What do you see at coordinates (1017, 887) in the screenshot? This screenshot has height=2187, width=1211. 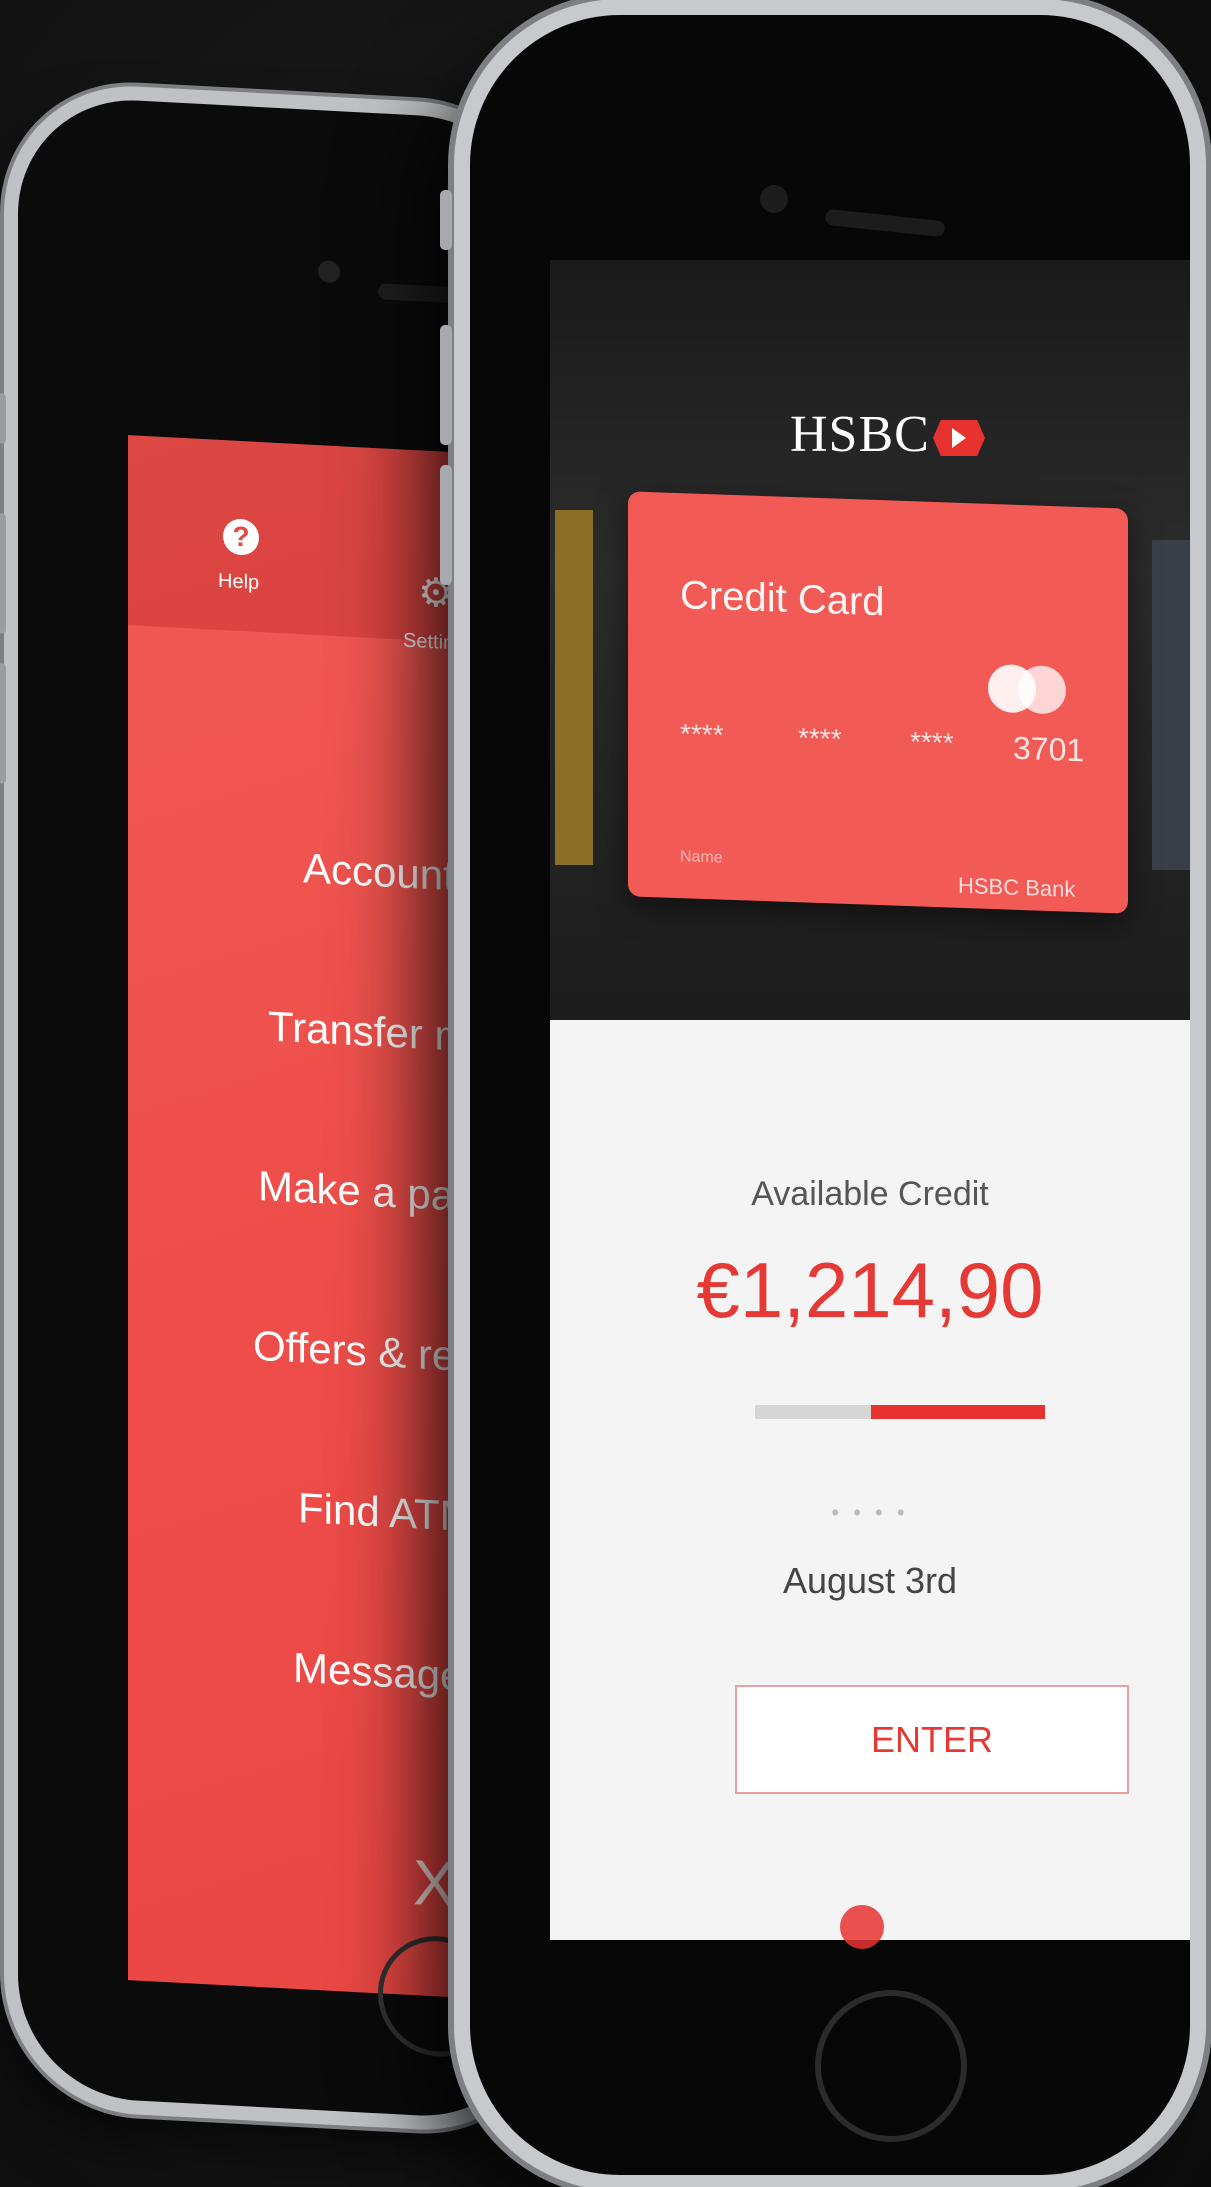 I see `card-bank-label: HSBC Bank` at bounding box center [1017, 887].